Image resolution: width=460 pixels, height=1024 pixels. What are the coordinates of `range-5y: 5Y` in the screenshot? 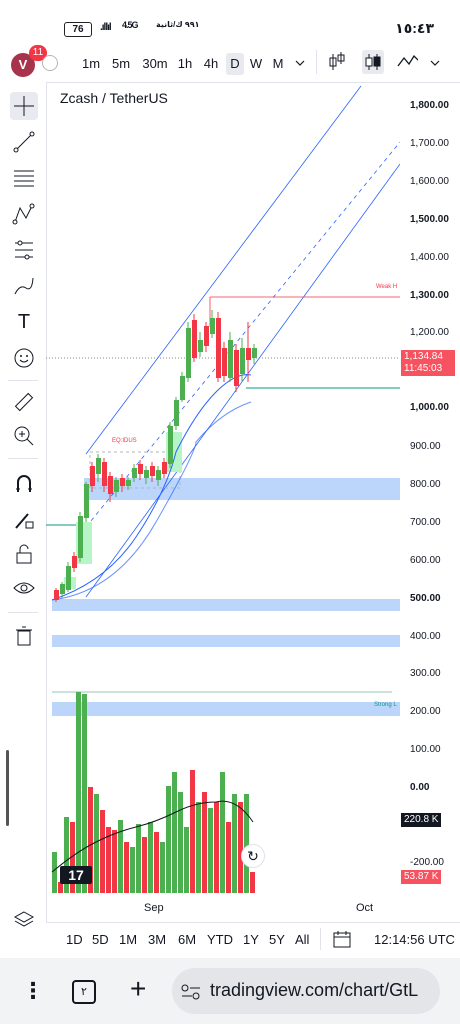 It's located at (277, 939).